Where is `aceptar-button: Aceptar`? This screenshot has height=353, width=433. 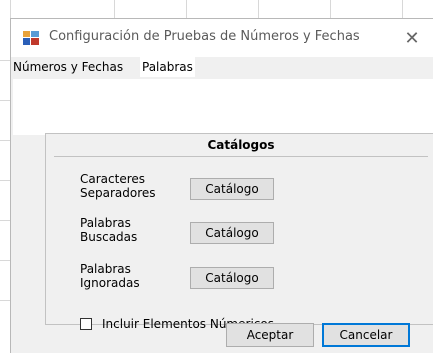
aceptar-button: Aceptar is located at coordinates (270, 335).